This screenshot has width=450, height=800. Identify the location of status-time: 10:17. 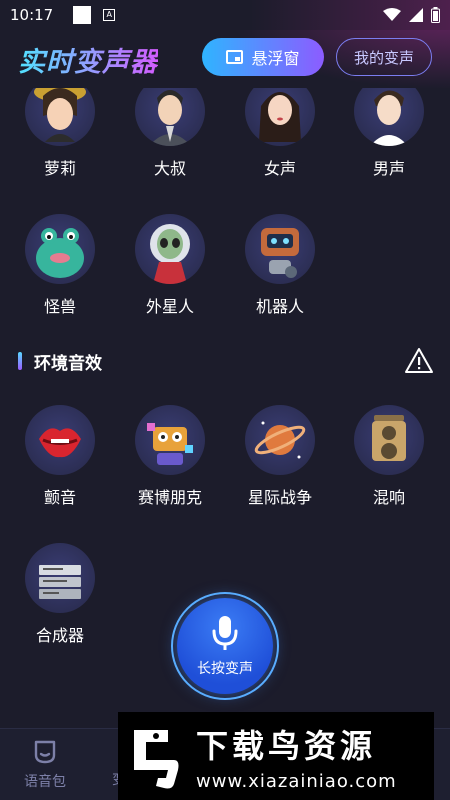
(32, 15).